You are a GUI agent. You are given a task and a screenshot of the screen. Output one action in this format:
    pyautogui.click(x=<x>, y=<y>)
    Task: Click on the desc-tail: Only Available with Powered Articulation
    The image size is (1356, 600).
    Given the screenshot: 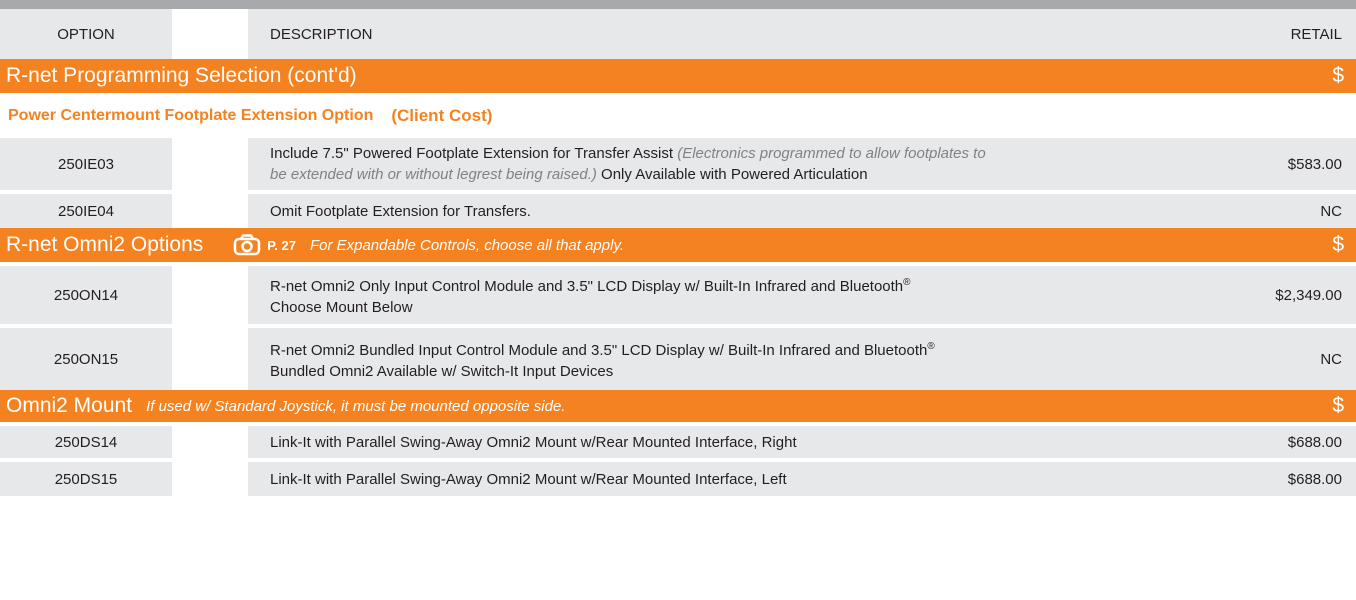 What is the action you would take?
    pyautogui.click(x=732, y=174)
    